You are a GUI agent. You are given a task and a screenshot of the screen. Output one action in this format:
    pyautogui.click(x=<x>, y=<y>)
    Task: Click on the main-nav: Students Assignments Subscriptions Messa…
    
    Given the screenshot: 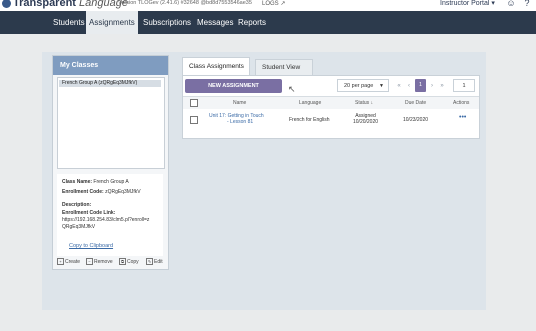 What is the action you would take?
    pyautogui.click(x=268, y=22)
    